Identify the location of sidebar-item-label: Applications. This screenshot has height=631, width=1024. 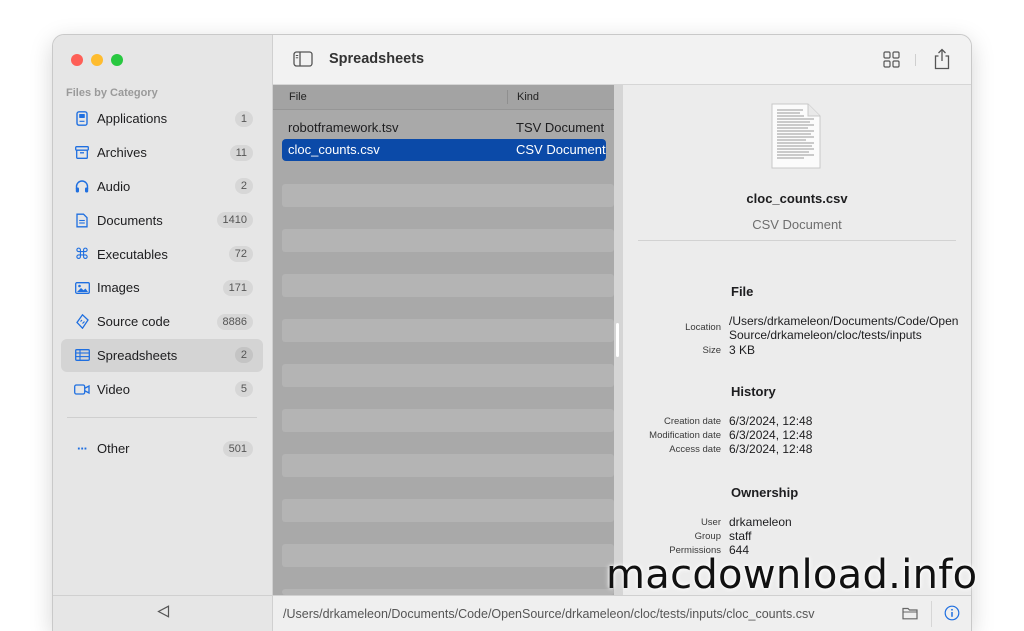
(132, 119).